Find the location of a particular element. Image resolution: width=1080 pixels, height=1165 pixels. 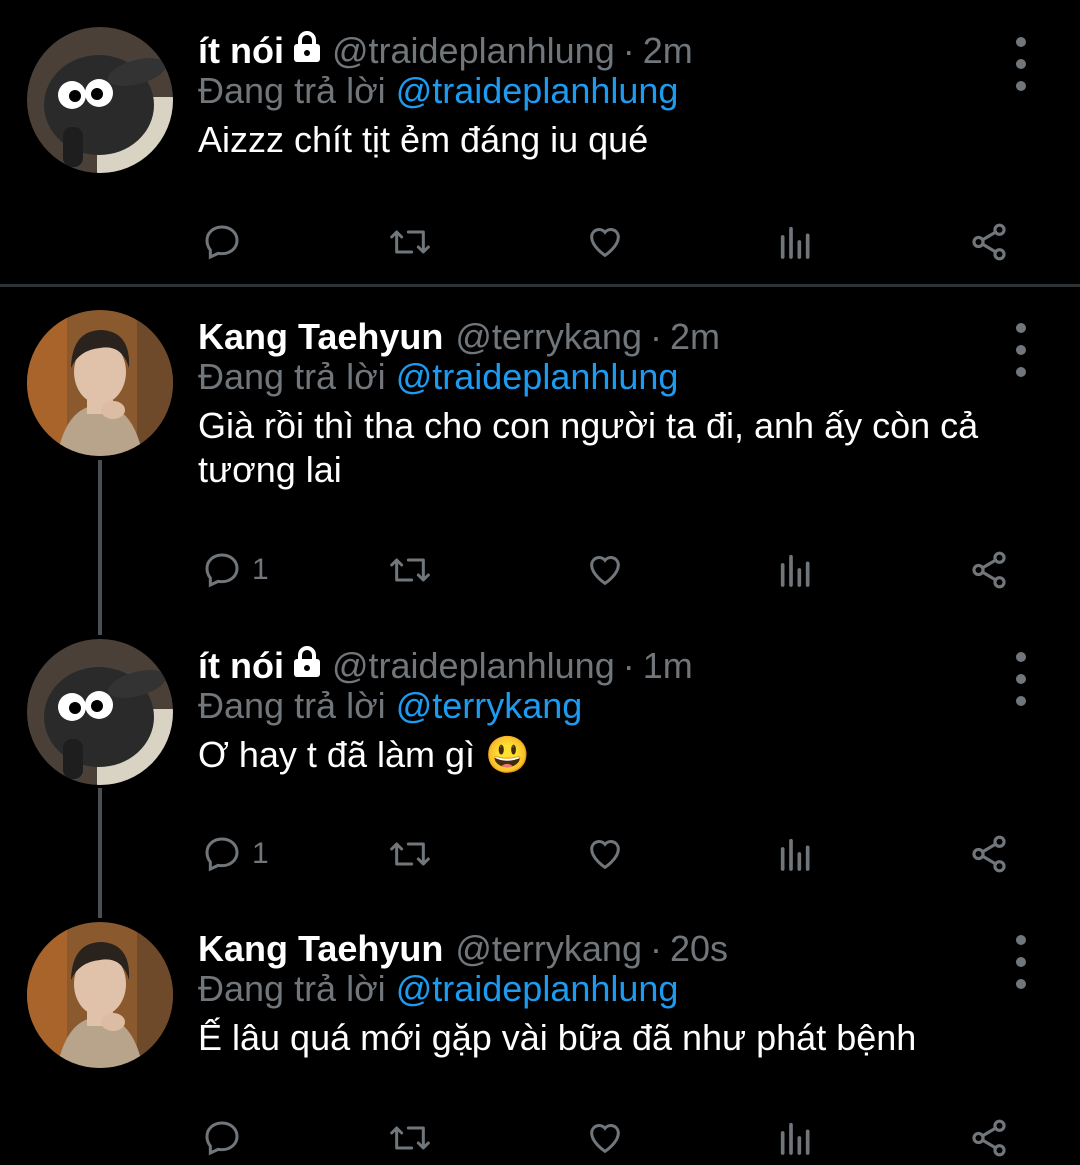

mention-link: @terrykang is located at coordinates (489, 705).